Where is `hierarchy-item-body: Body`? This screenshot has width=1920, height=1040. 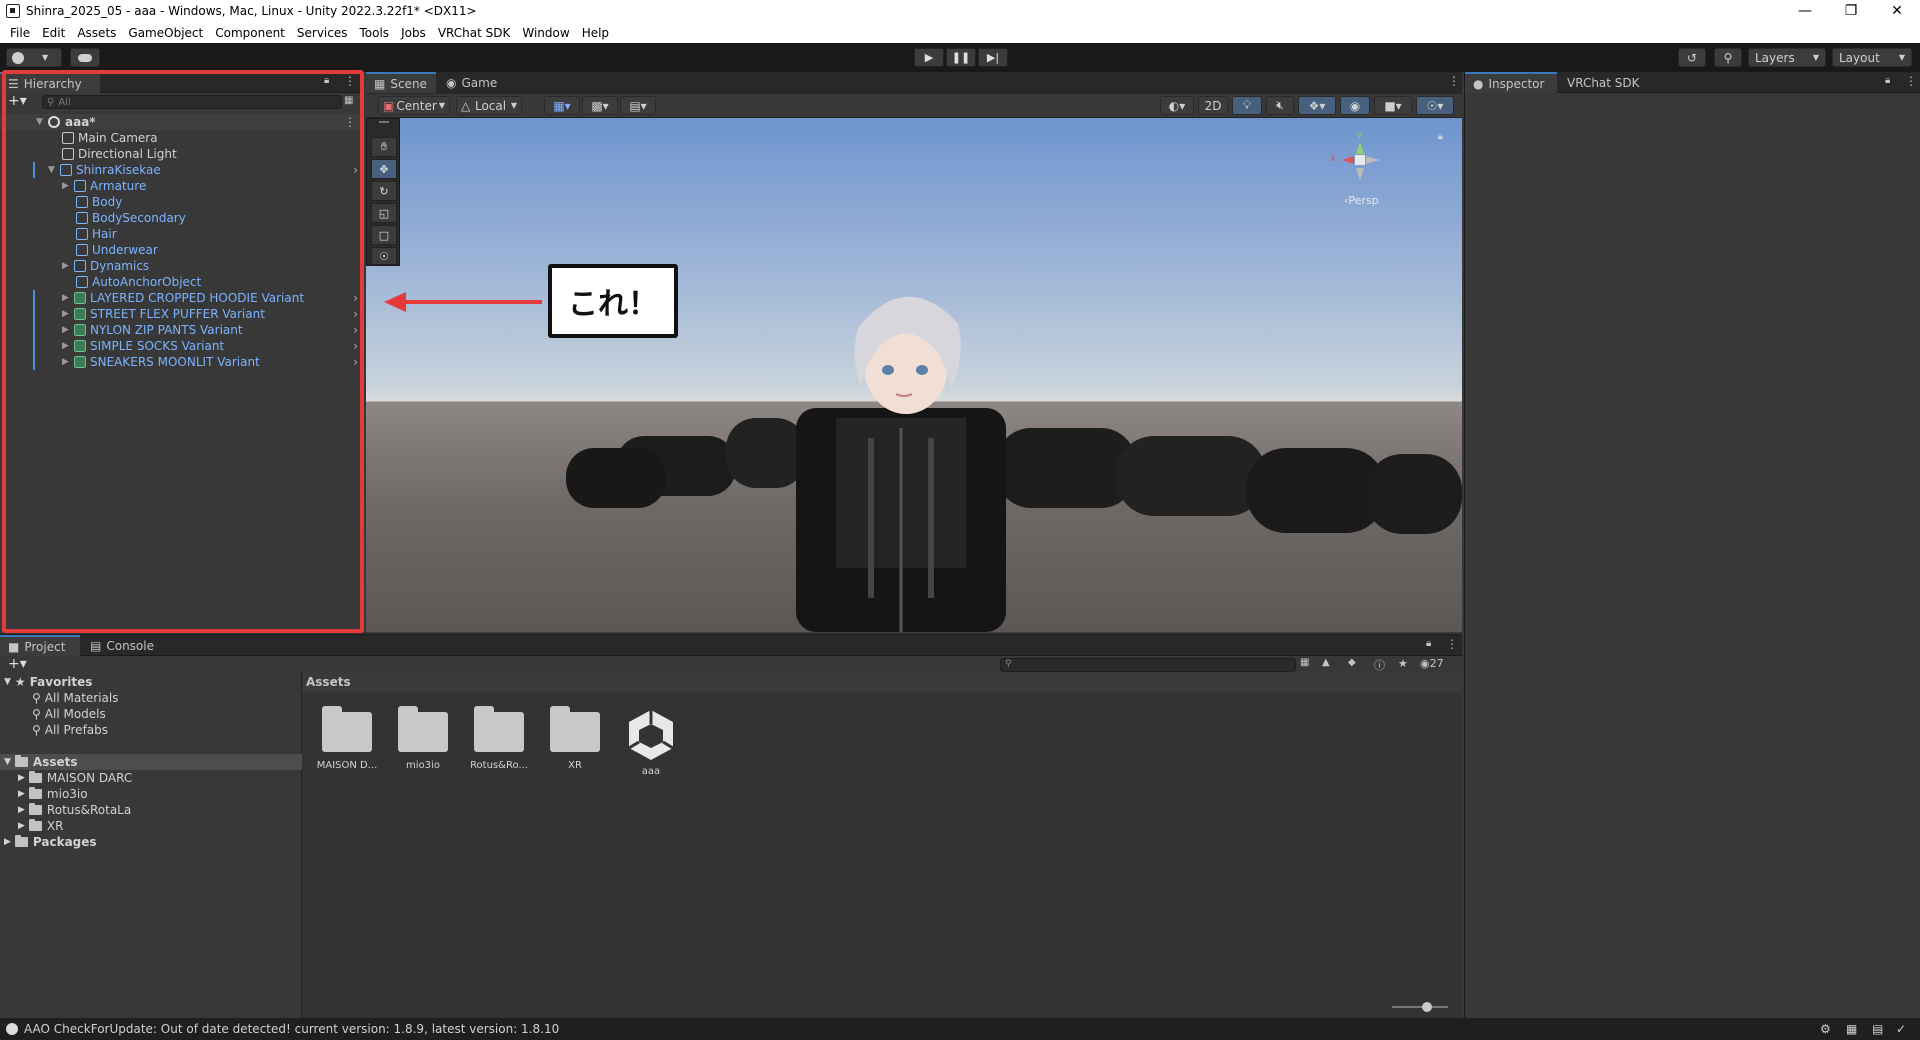 hierarchy-item-body: Body is located at coordinates (181, 202).